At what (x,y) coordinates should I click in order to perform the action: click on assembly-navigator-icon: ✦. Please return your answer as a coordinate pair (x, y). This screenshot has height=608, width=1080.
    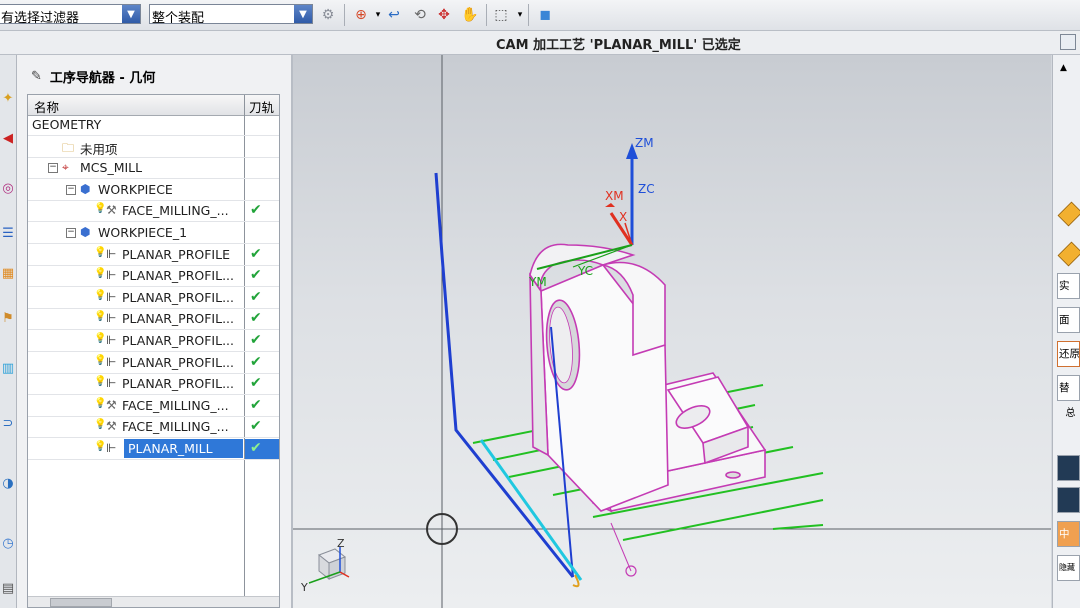
    Looking at the image, I should click on (8, 98).